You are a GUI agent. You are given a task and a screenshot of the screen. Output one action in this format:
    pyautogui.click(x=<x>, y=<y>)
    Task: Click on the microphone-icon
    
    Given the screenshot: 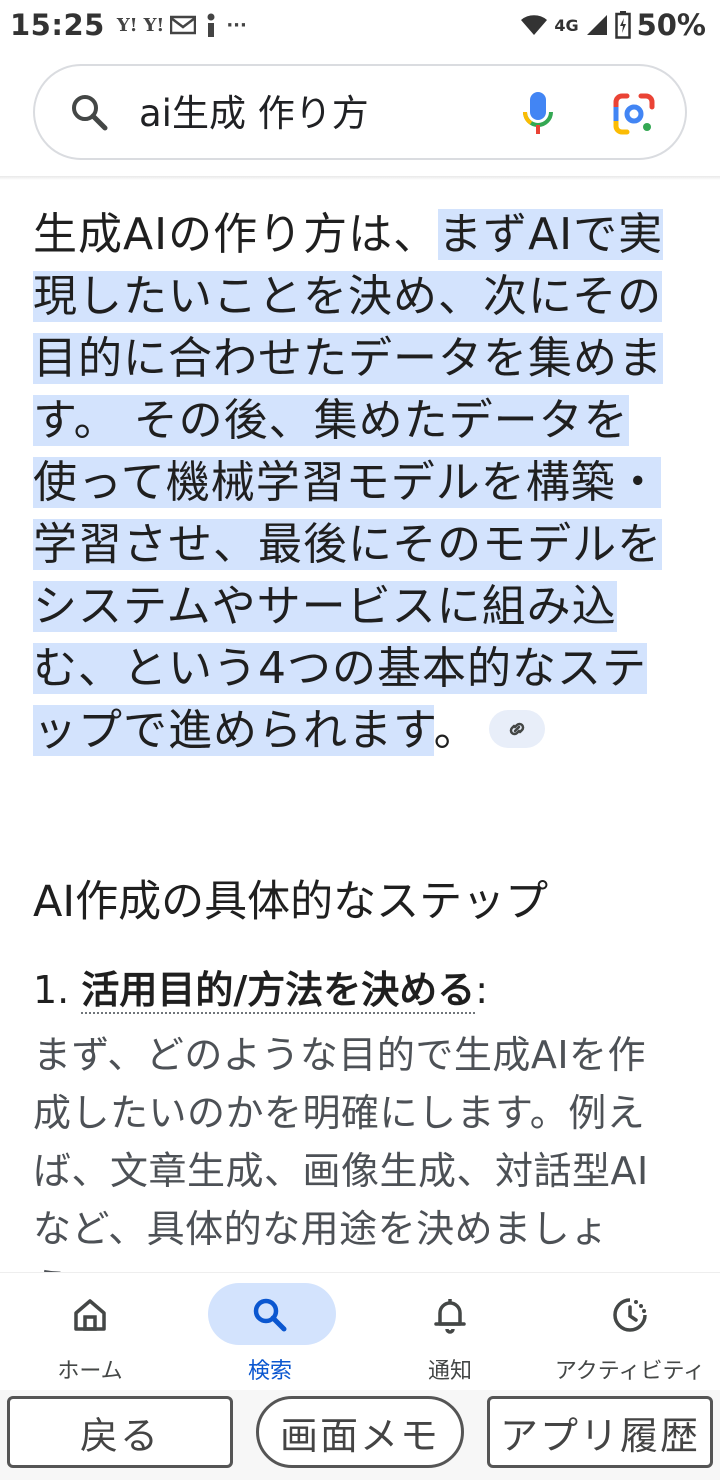 What is the action you would take?
    pyautogui.click(x=538, y=114)
    